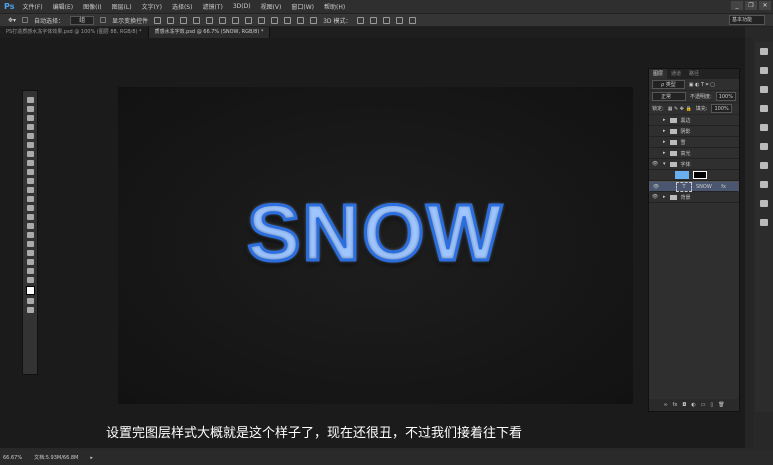 The height and width of the screenshot is (465, 773). What do you see at coordinates (764, 70) in the screenshot?
I see `properties-icon` at bounding box center [764, 70].